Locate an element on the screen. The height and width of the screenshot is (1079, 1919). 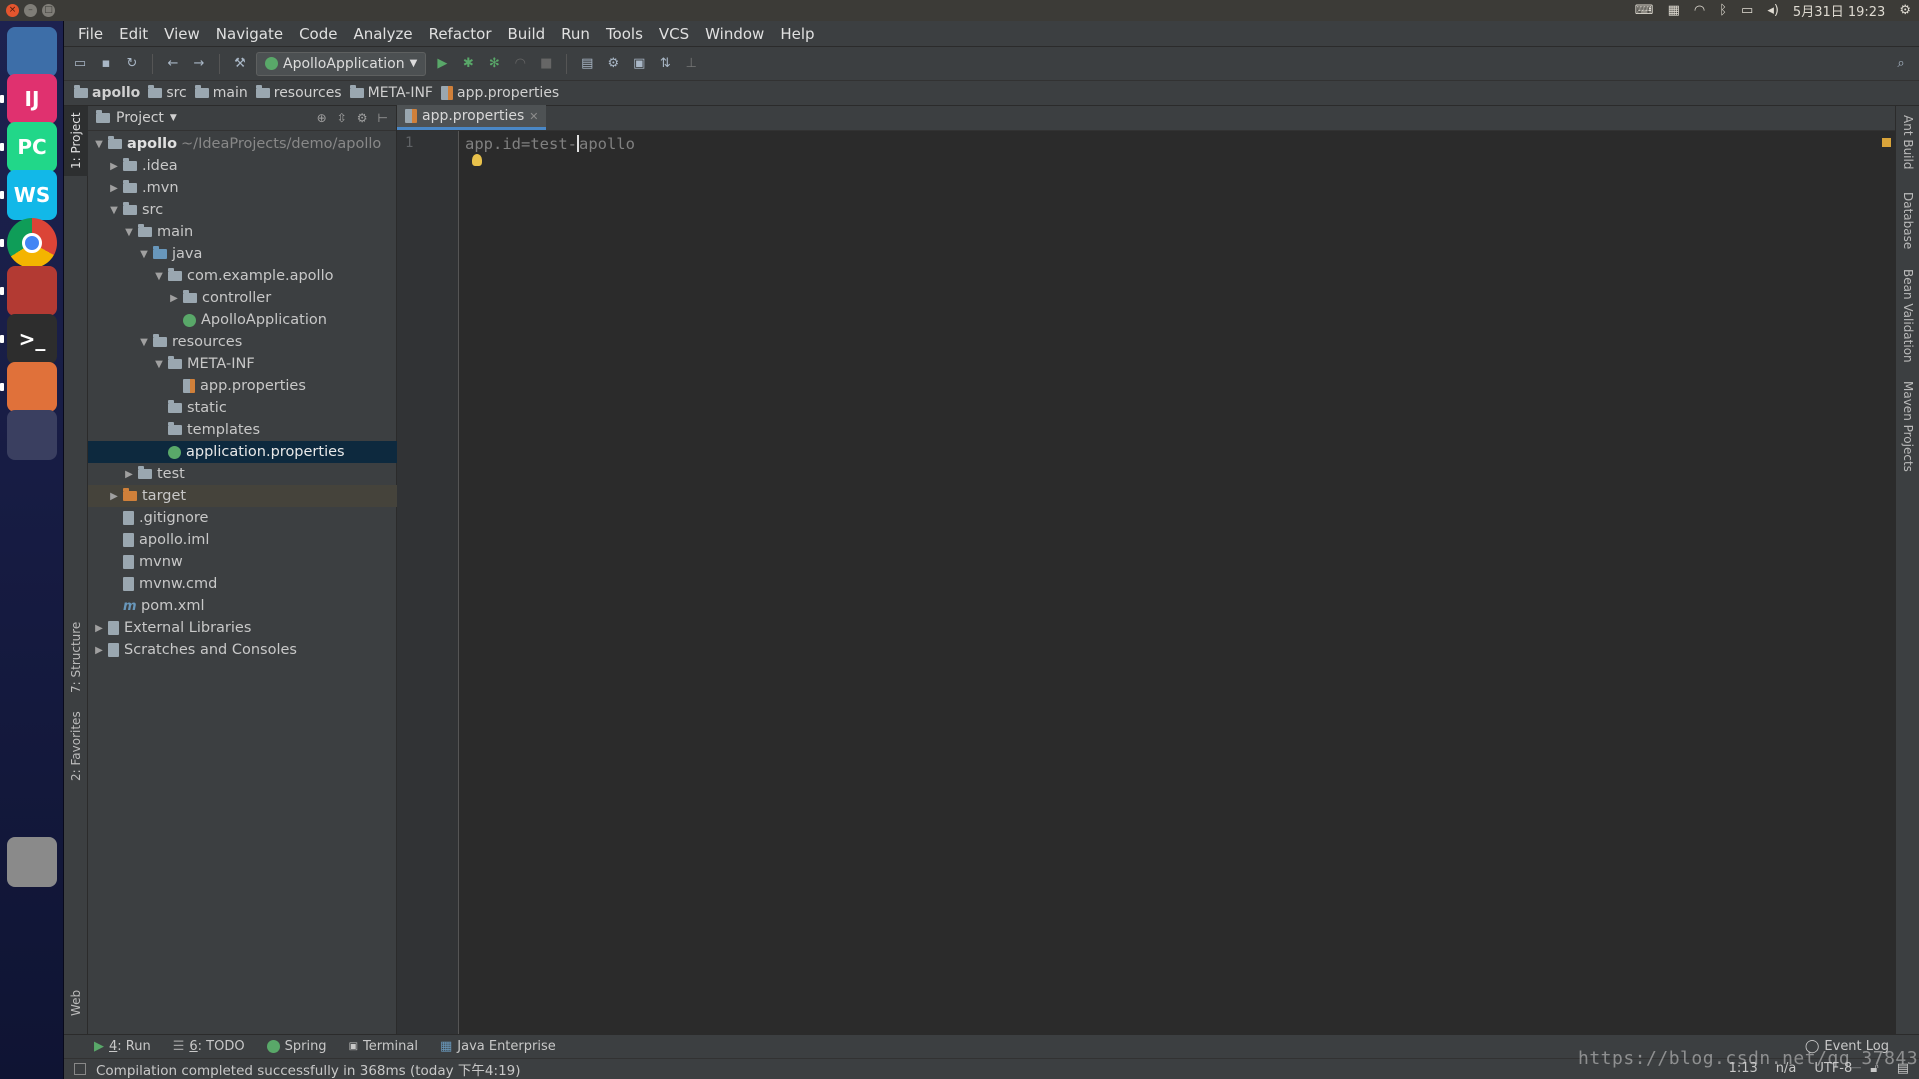
close-tab-icon: ✕ is located at coordinates (533, 116).